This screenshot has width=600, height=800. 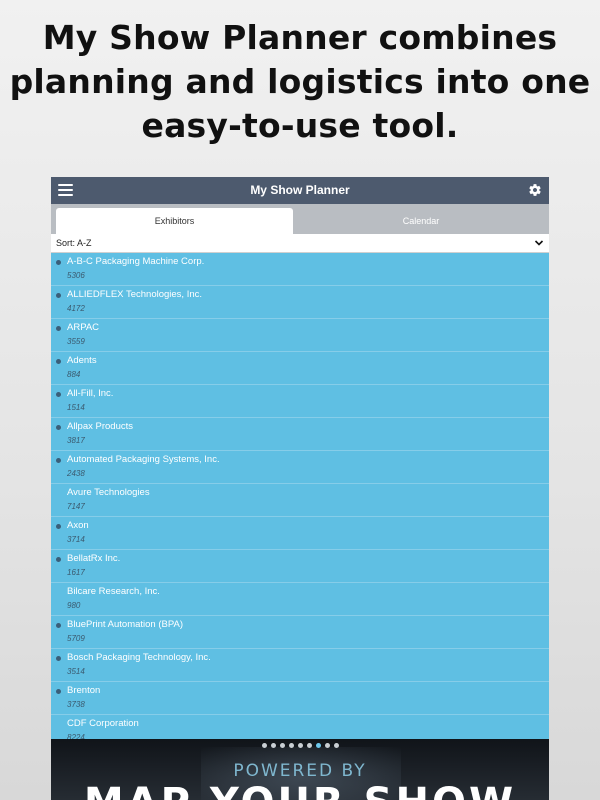 I want to click on exhibitor-booth-number: 884, so click(x=74, y=374).